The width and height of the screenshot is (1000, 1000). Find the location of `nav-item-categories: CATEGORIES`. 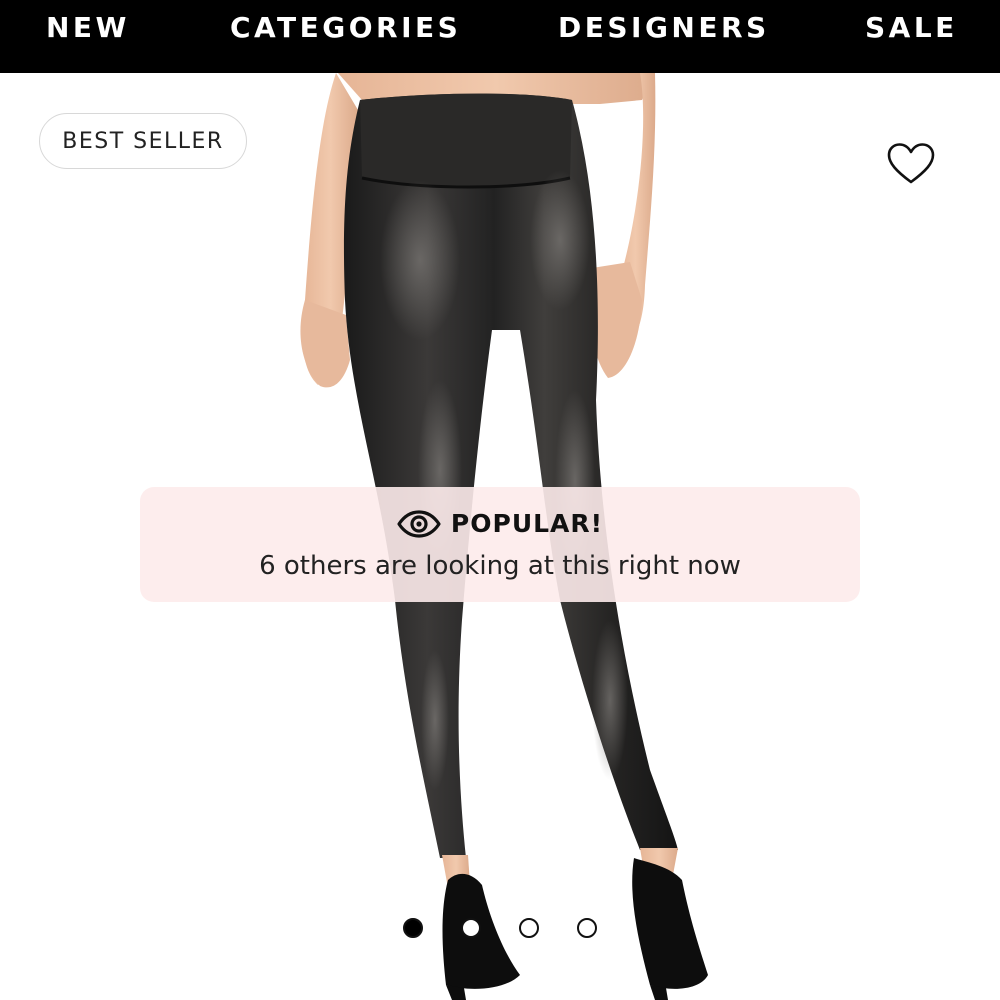

nav-item-categories: CATEGORIES is located at coordinates (345, 28).